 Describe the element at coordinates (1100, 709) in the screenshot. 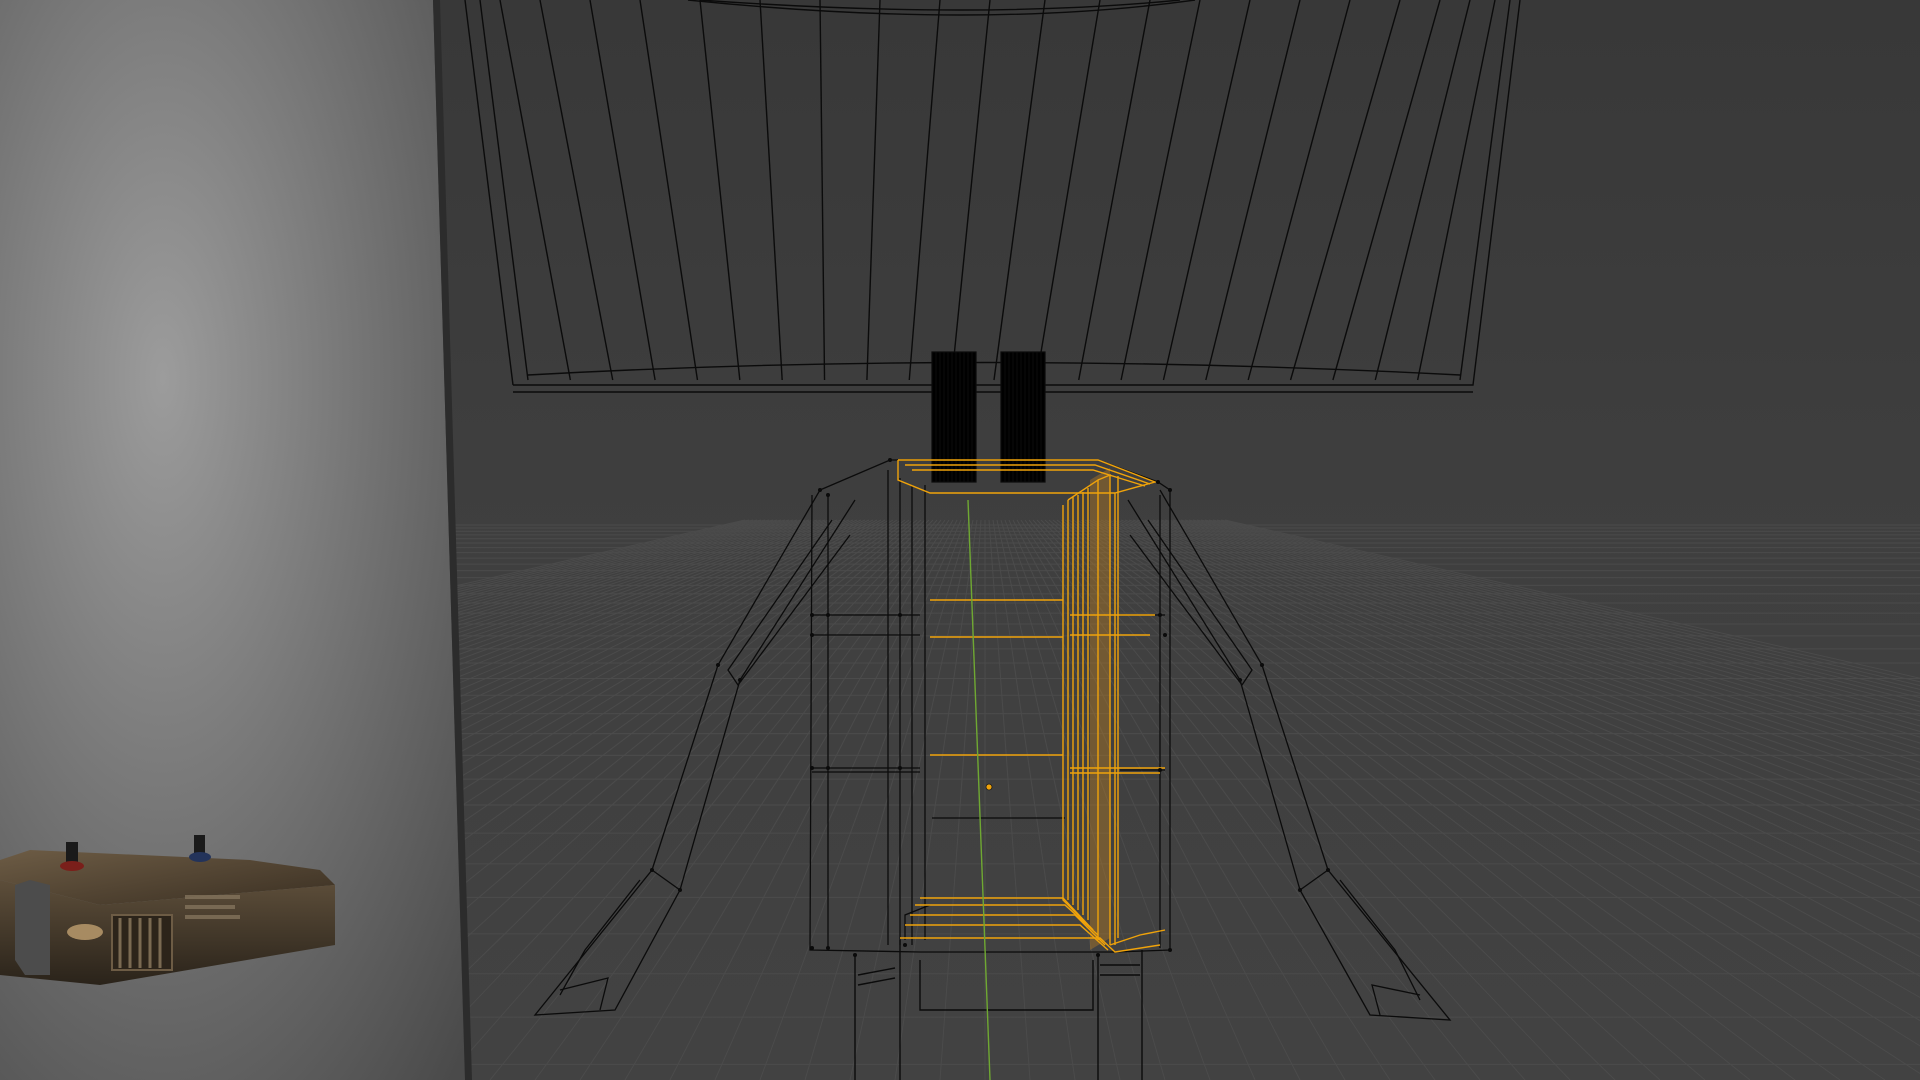

I see `selected-face-fill` at that location.